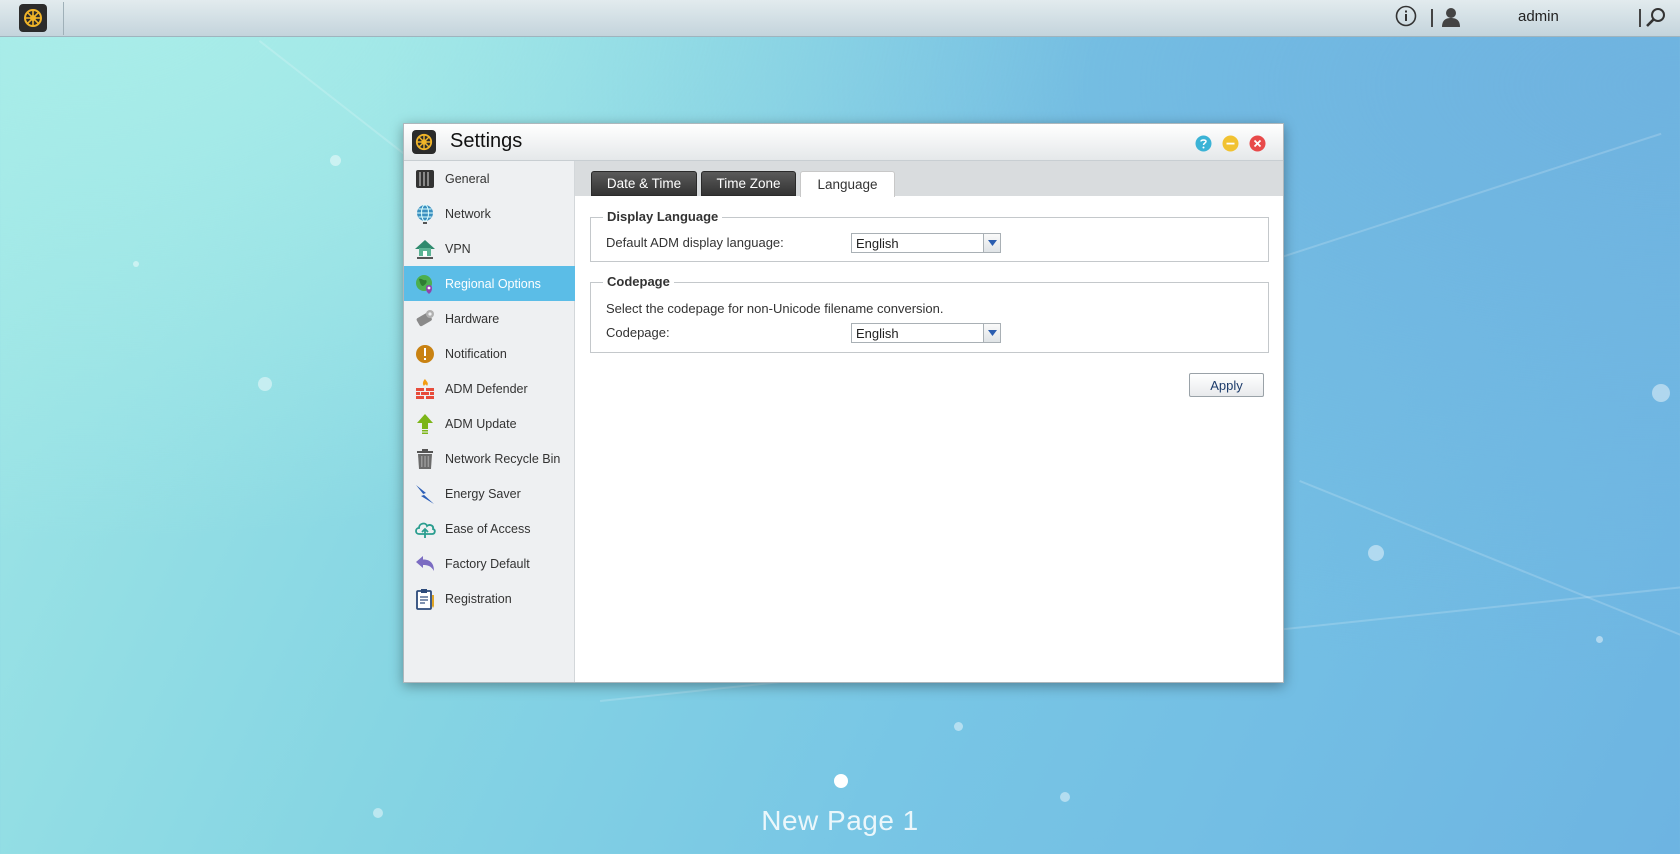 Image resolution: width=1680 pixels, height=854 pixels. What do you see at coordinates (926, 333) in the screenshot?
I see `codepage-select: English` at bounding box center [926, 333].